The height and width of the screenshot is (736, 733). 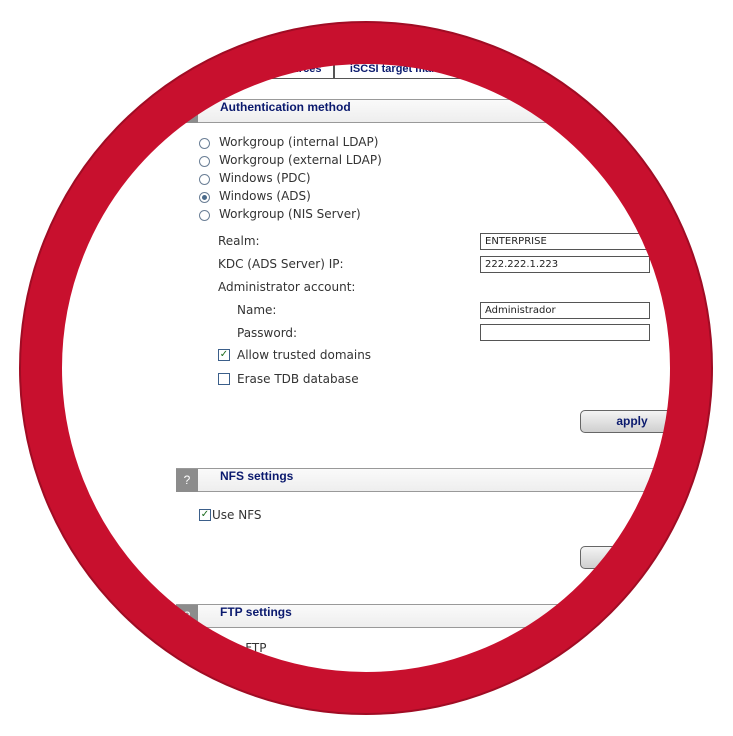 What do you see at coordinates (224, 355) in the screenshot?
I see `trusted-domains-checkbox: ✓` at bounding box center [224, 355].